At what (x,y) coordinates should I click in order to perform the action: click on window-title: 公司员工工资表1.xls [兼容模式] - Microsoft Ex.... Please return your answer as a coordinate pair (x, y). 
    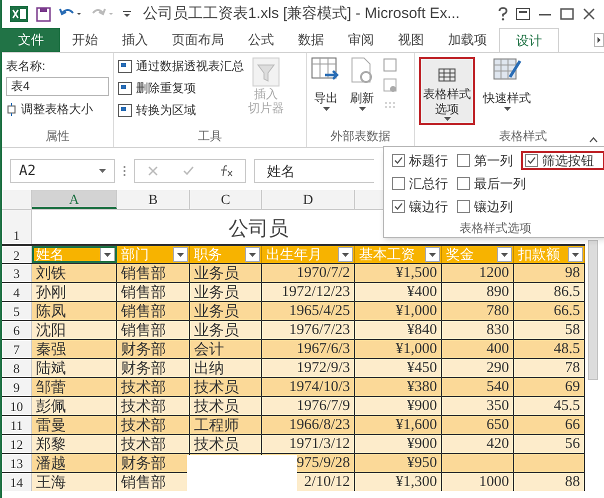
    Looking at the image, I should click on (301, 14).